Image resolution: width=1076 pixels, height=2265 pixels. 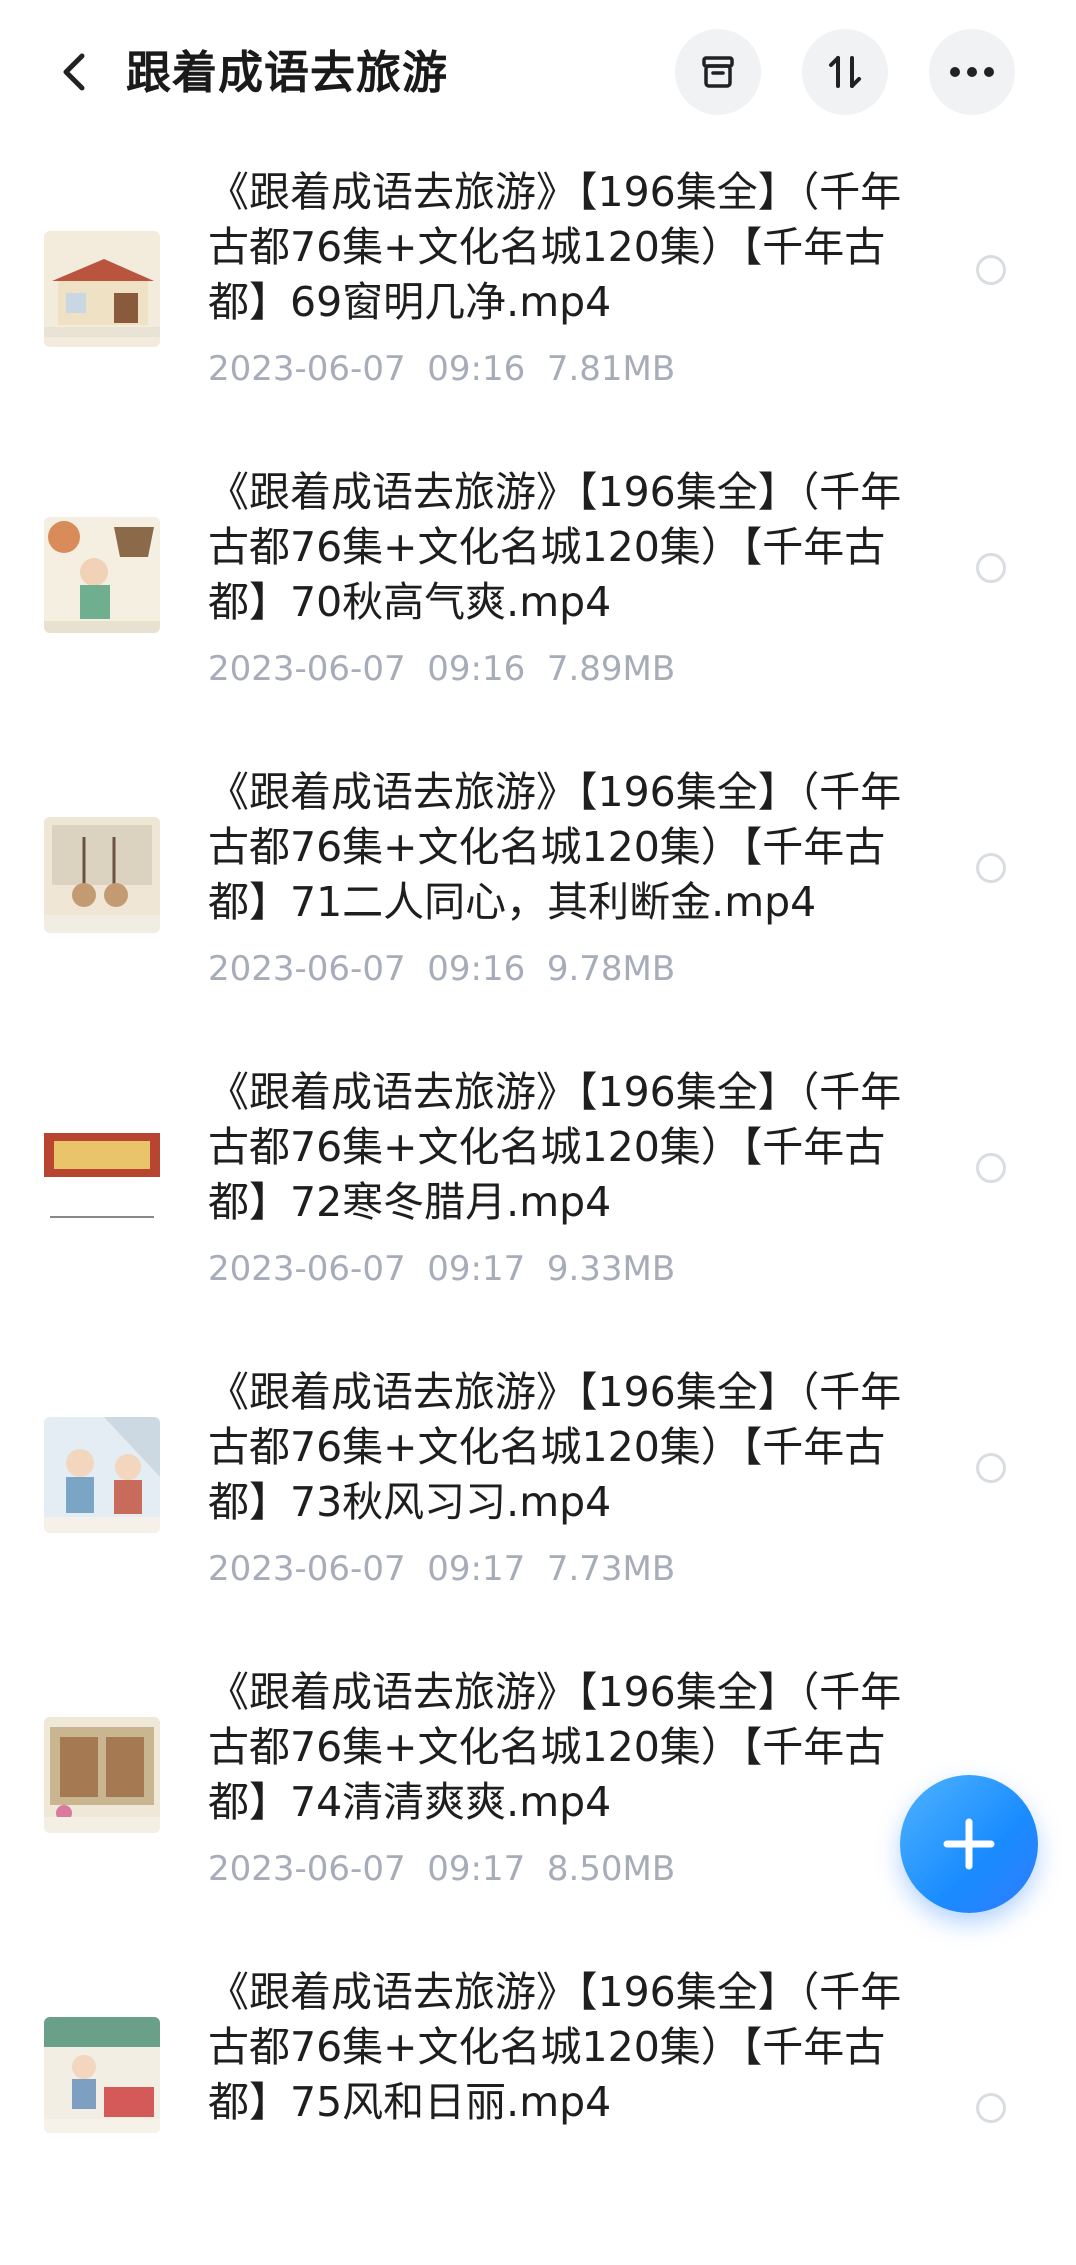 I want to click on file-meta: 2023-06-07 09:17 9.33MB, so click(x=441, y=1269).